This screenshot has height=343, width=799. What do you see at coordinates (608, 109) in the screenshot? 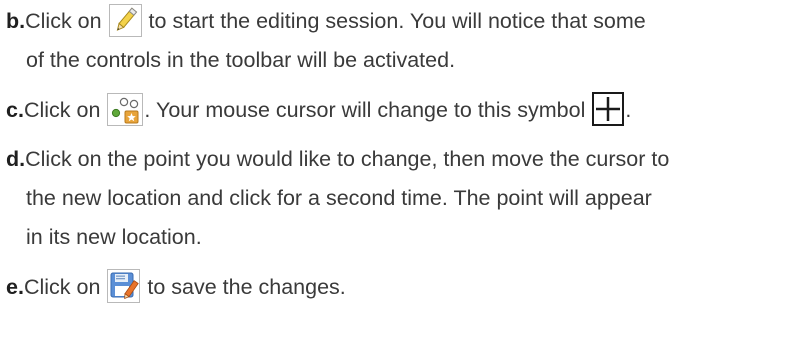
I see `crosshair-cursor-icon` at bounding box center [608, 109].